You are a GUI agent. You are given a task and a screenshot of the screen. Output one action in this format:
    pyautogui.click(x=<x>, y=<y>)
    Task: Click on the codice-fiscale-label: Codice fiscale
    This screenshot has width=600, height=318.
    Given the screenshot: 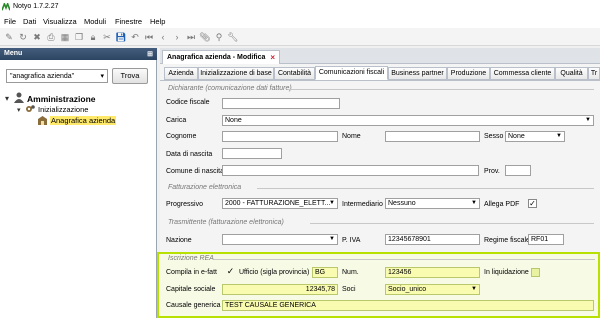 What is the action you would take?
    pyautogui.click(x=188, y=102)
    